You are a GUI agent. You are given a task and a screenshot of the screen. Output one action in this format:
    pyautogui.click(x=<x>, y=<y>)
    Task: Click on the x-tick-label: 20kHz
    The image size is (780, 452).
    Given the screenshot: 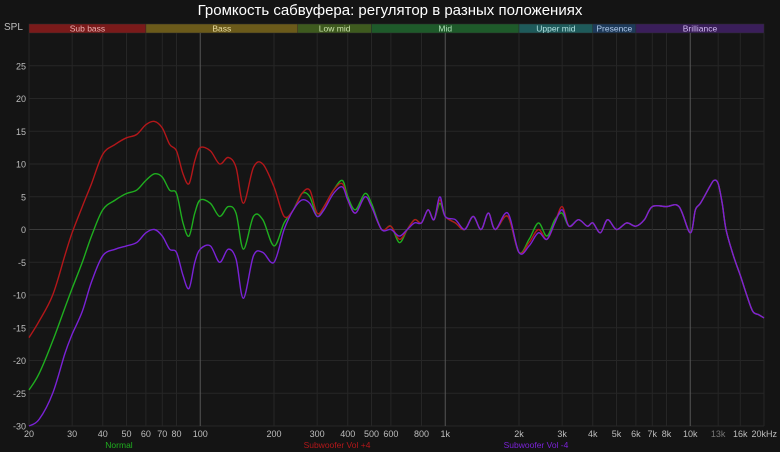 What is the action you would take?
    pyautogui.click(x=764, y=434)
    